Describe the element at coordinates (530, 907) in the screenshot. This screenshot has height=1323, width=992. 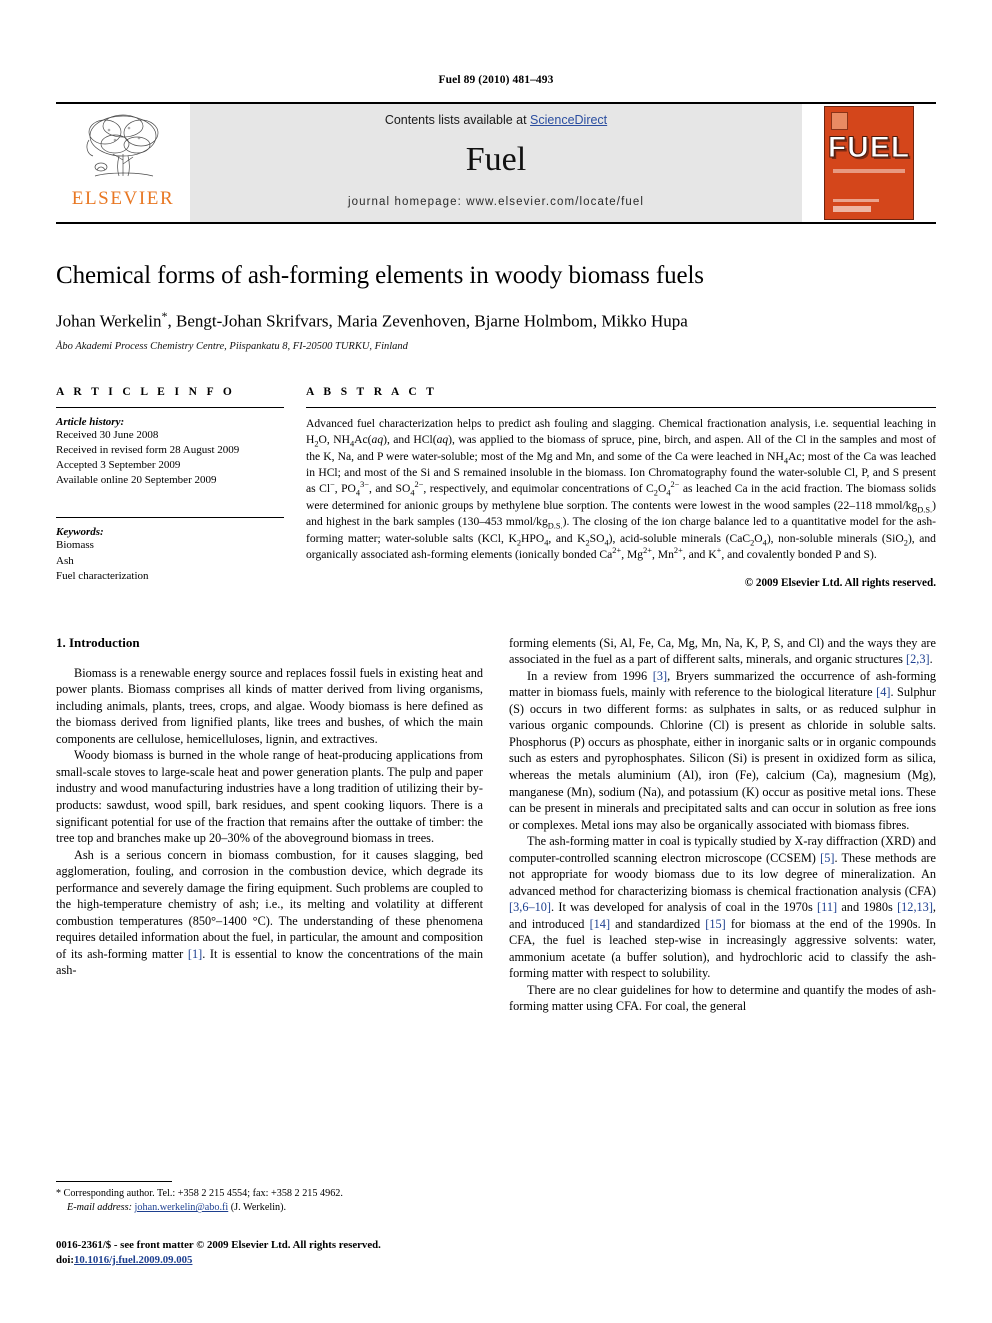
I see `reference-link: [3,6–10]` at that location.